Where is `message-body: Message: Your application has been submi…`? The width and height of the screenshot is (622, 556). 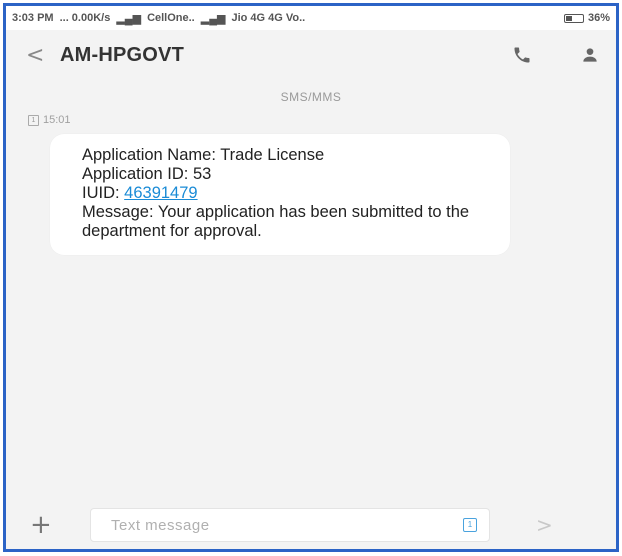
message-body: Message: Your application has been submi… is located at coordinates (276, 221).